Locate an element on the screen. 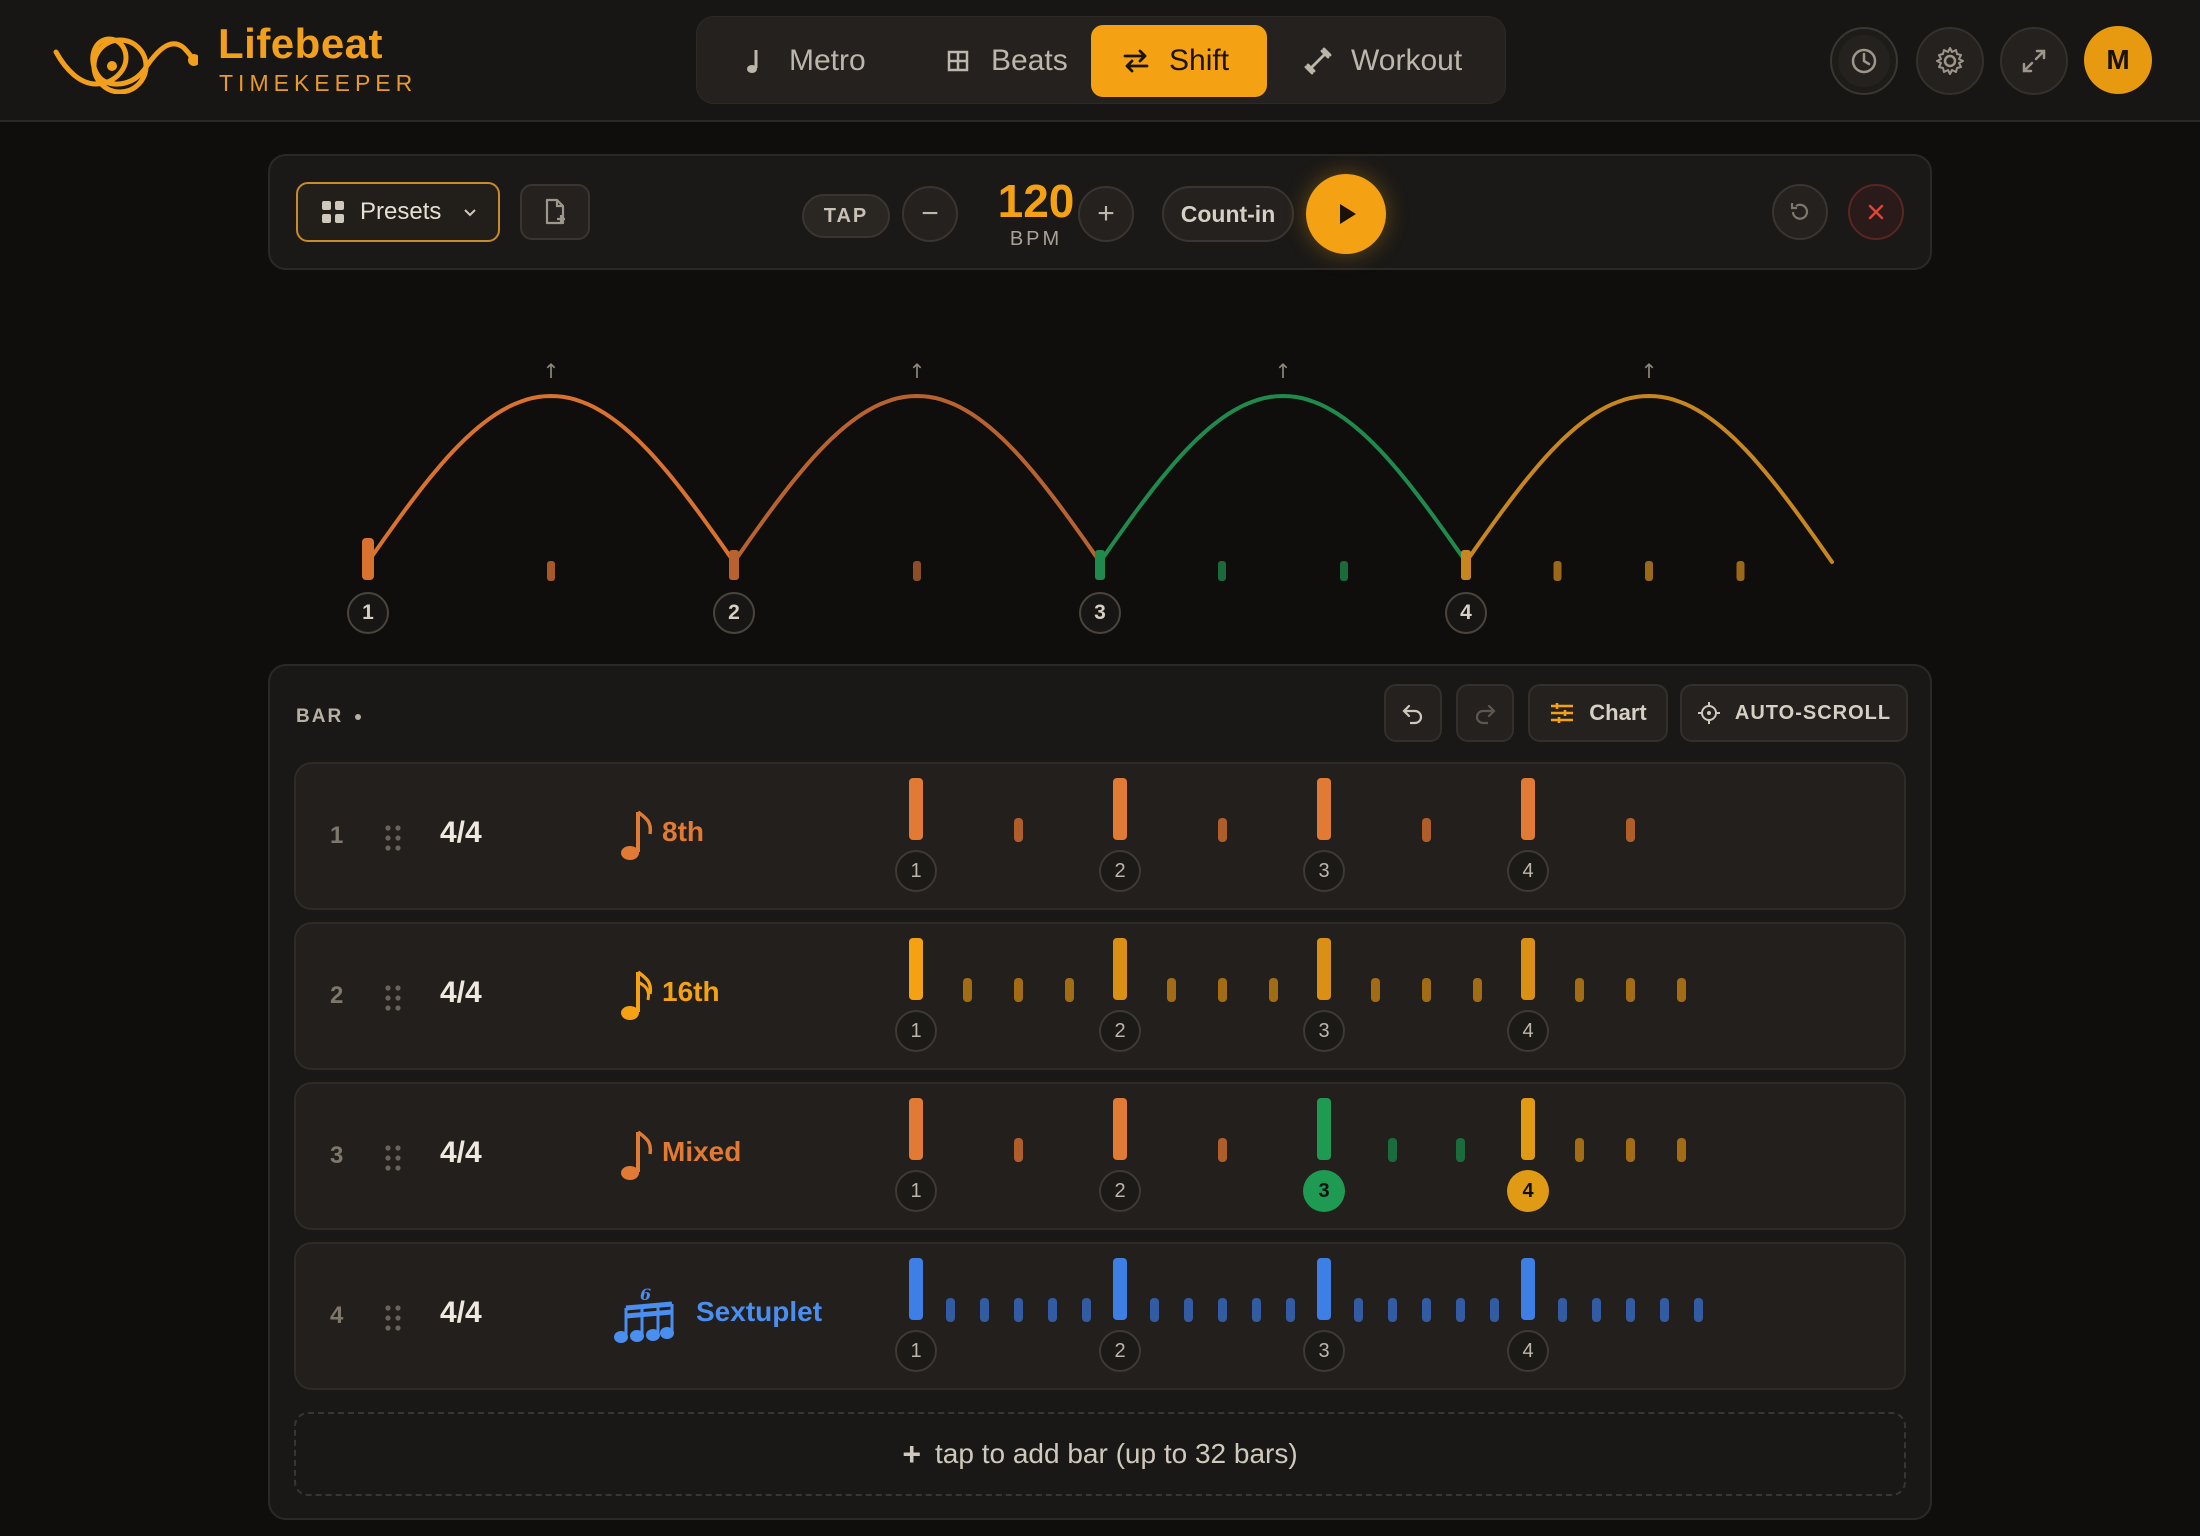  history-button is located at coordinates (1864, 61).